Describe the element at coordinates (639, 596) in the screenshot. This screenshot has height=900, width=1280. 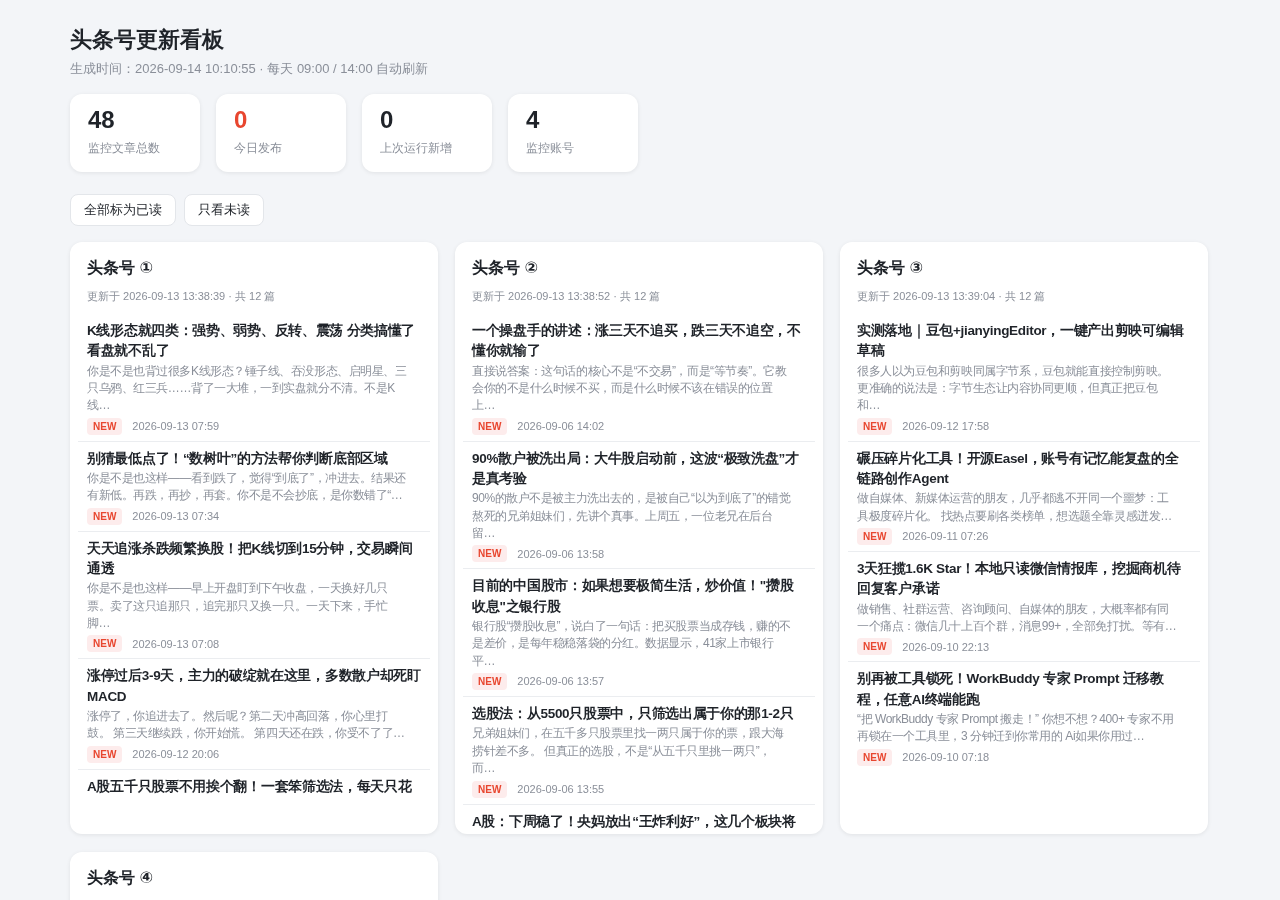
I see `article-title: 目前的中国股市：如果想要极简生活，炒价值！"攒股收息"之银行股` at that location.